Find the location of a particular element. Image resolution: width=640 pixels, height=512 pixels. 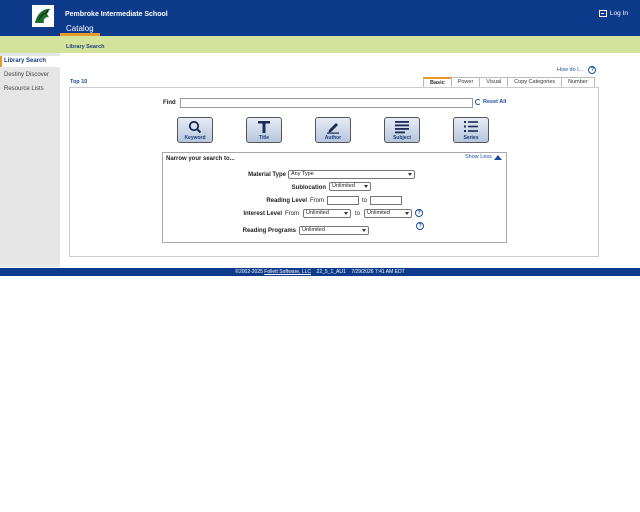

refresh-icon is located at coordinates (478, 102).